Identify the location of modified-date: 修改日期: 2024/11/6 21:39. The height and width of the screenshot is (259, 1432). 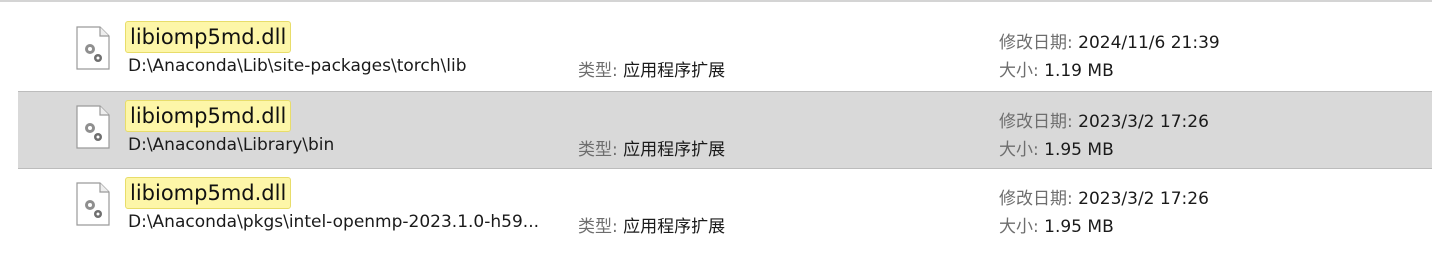
(1109, 40).